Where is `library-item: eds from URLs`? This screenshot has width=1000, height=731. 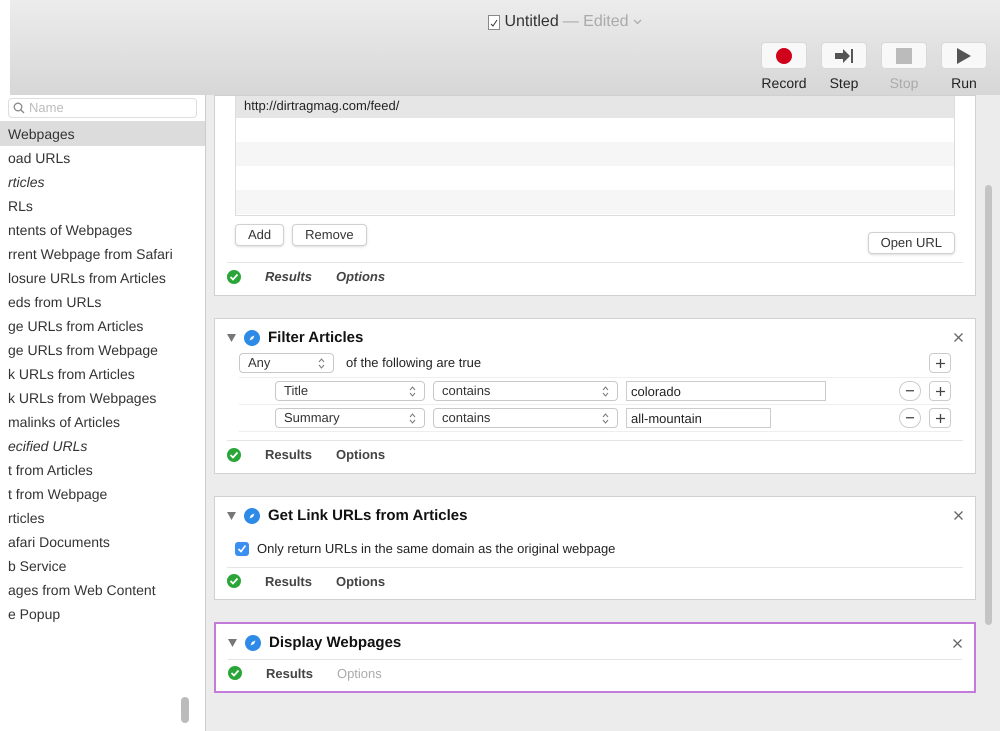 library-item: eds from URLs is located at coordinates (102, 302).